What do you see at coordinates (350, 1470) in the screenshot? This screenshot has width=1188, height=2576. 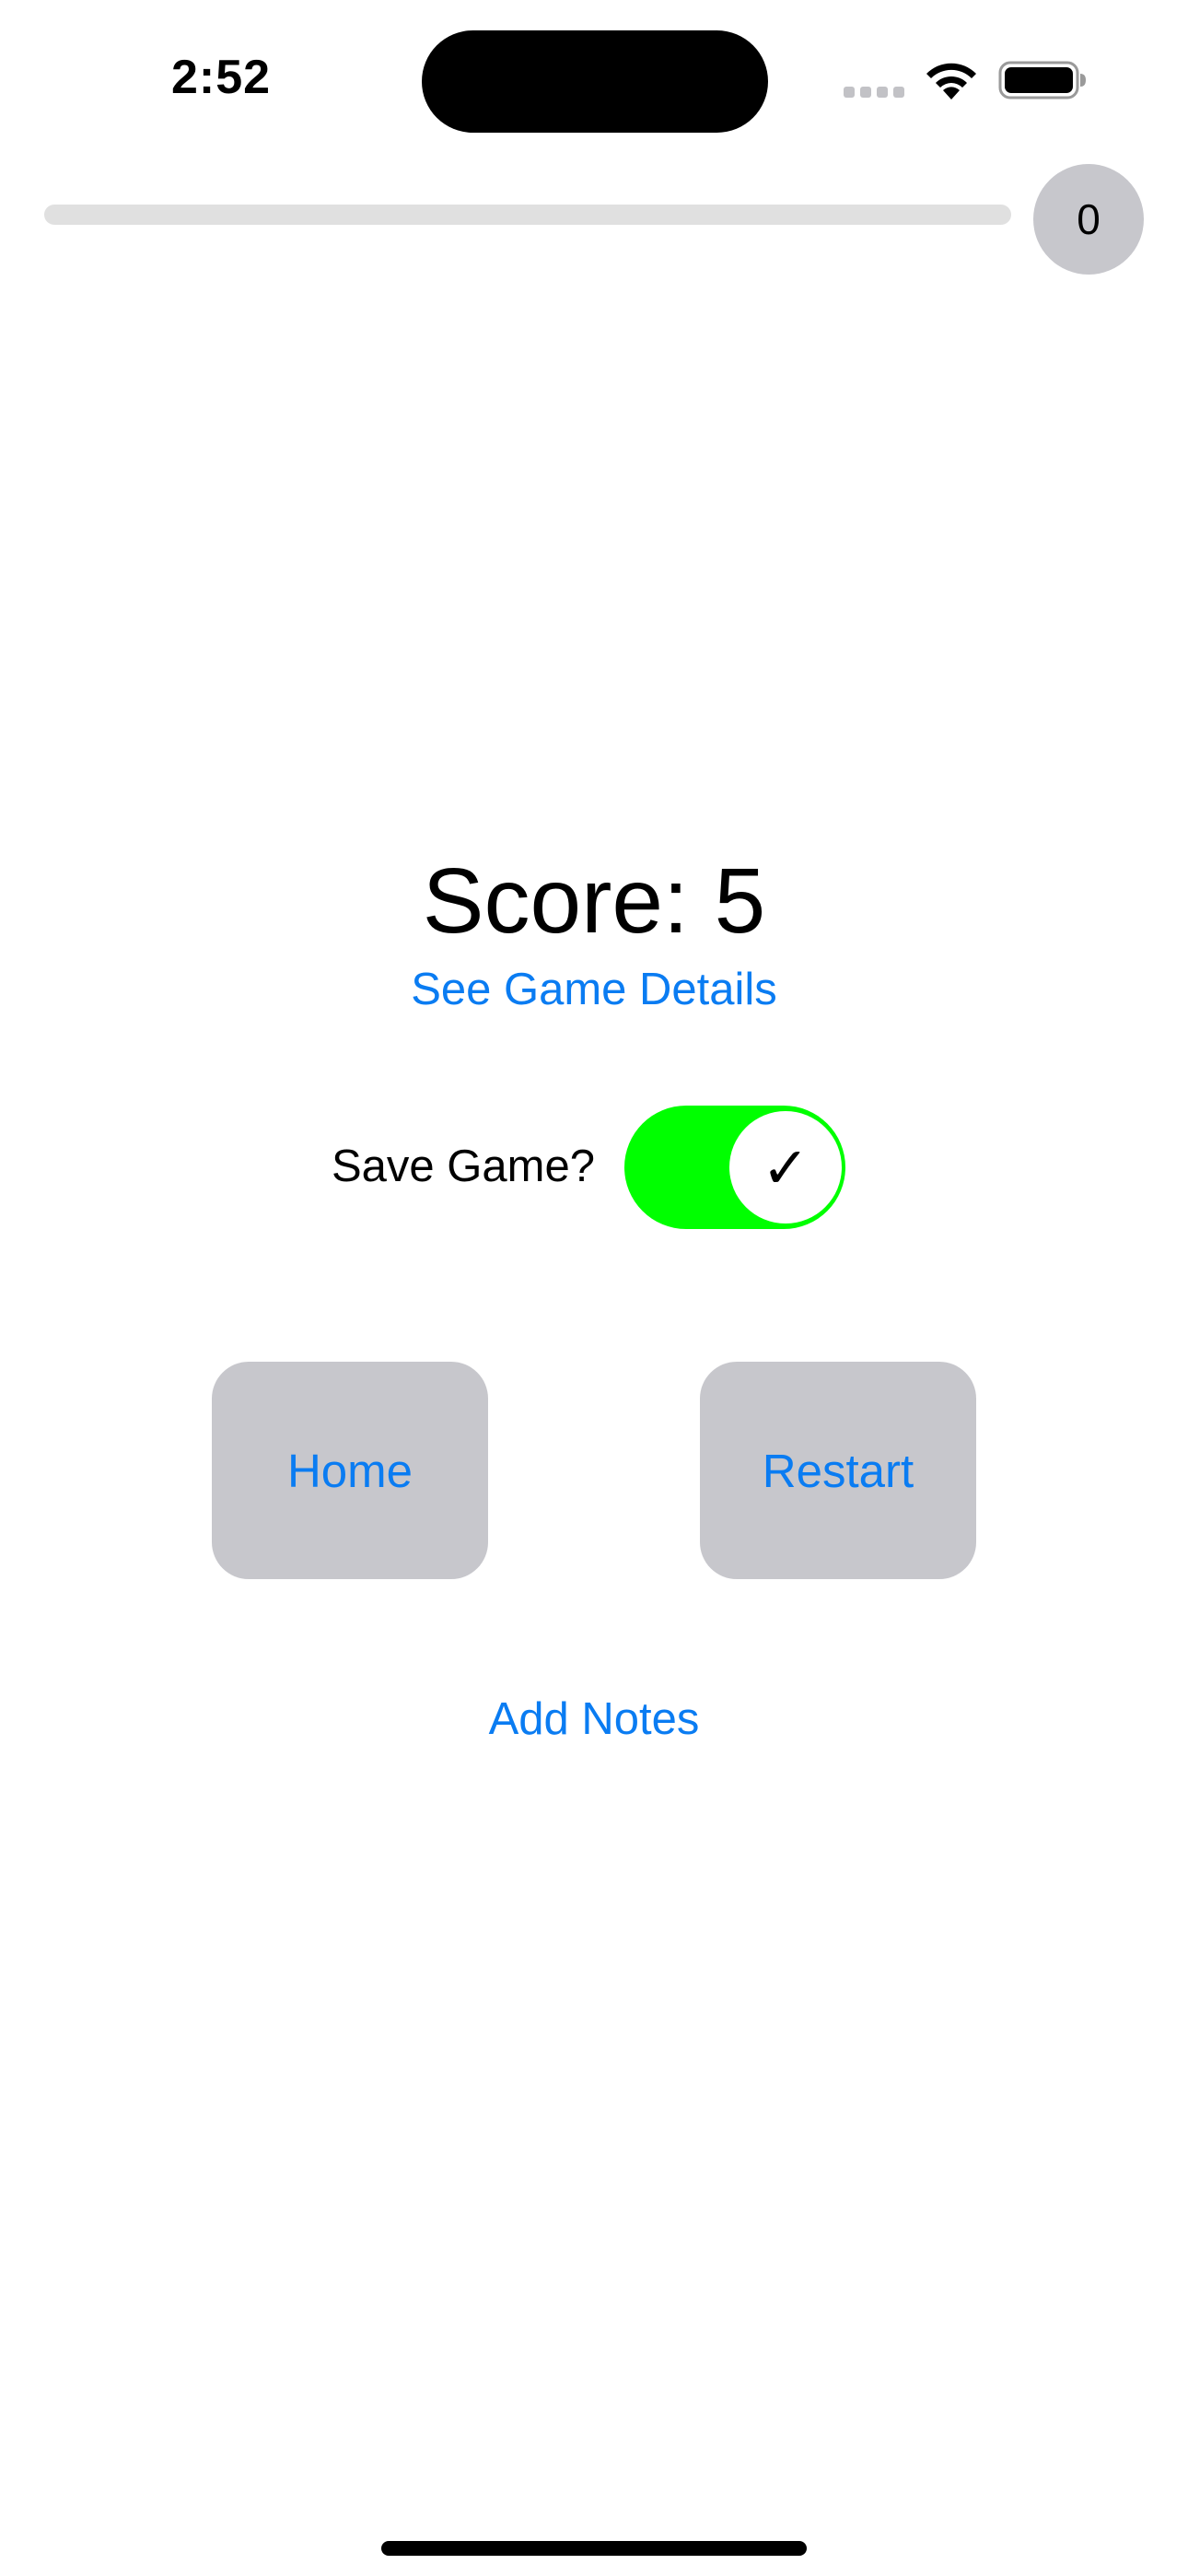 I see `home-button: Home` at bounding box center [350, 1470].